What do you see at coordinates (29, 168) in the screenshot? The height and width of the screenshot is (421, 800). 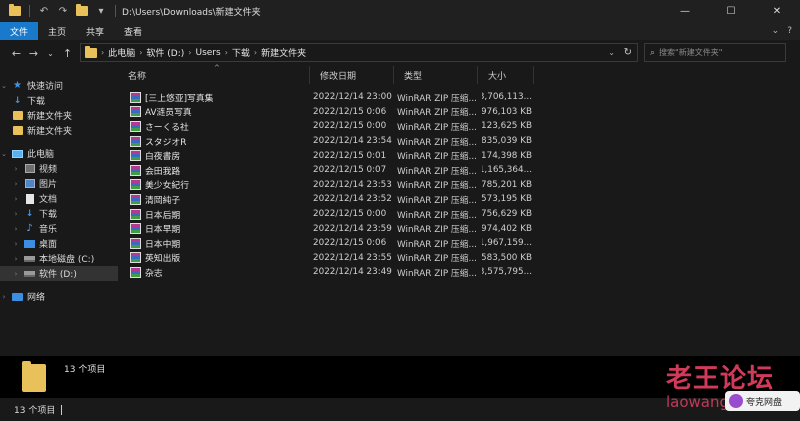 I see `video-icon` at bounding box center [29, 168].